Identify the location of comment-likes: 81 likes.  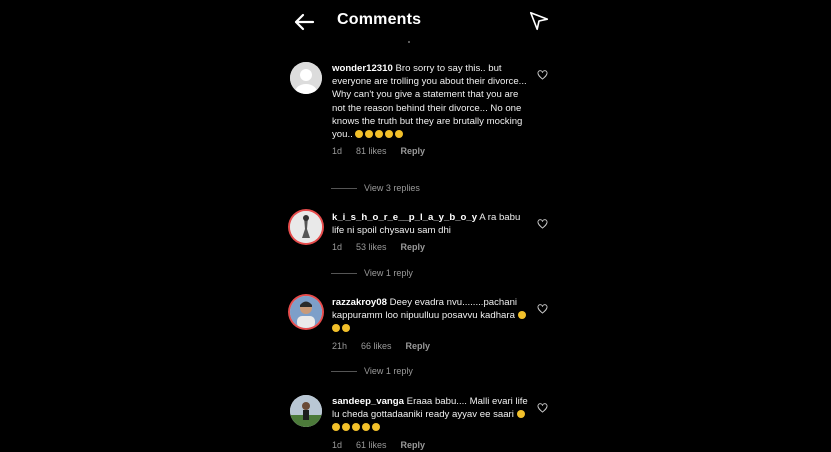
(371, 151).